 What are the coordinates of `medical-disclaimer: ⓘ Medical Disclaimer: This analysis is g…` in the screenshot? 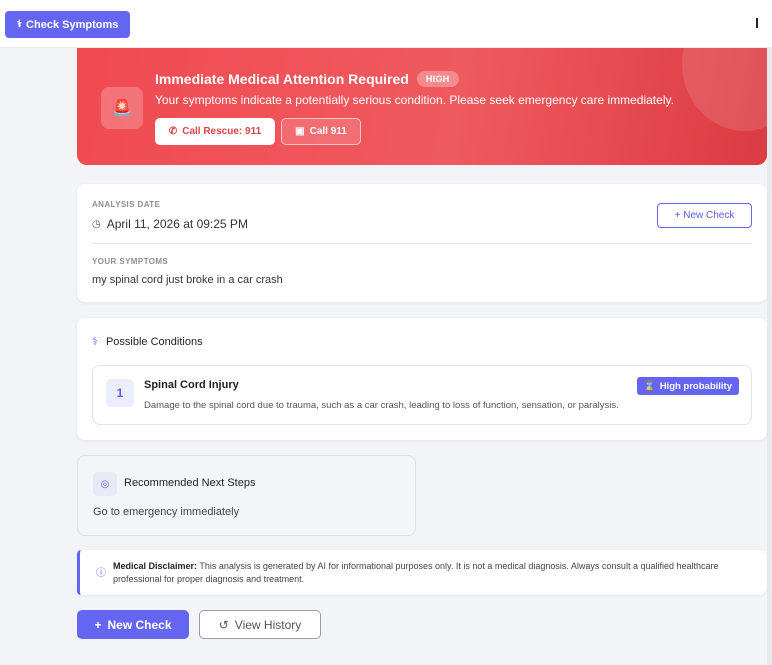 It's located at (422, 572).